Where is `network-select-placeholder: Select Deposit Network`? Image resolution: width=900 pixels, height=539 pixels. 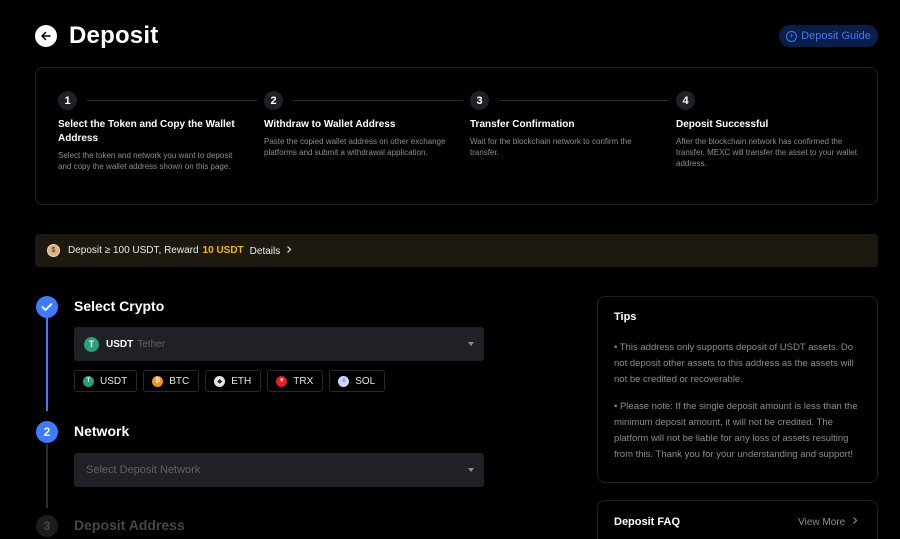 network-select-placeholder: Select Deposit Network is located at coordinates (143, 470).